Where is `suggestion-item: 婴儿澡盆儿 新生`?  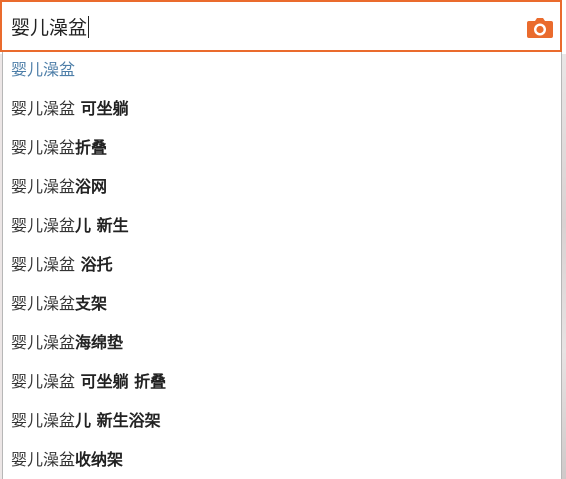 suggestion-item: 婴儿澡盆儿 新生 is located at coordinates (70, 226).